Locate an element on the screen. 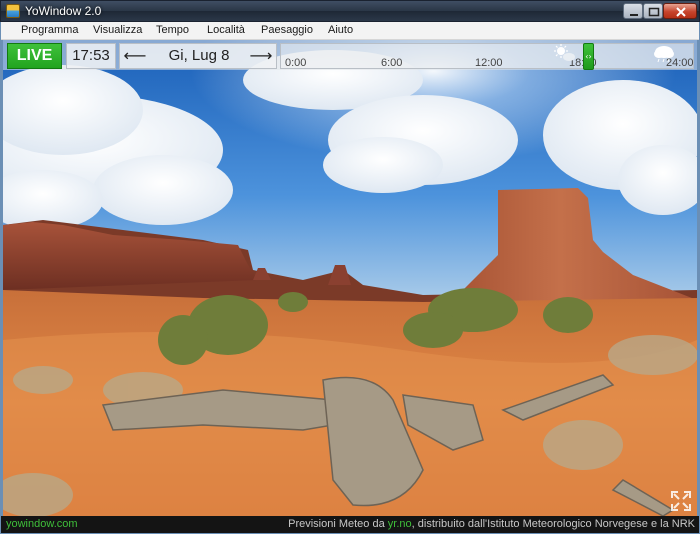 This screenshot has height=534, width=700. timeline-tick: 12:00 is located at coordinates (489, 63).